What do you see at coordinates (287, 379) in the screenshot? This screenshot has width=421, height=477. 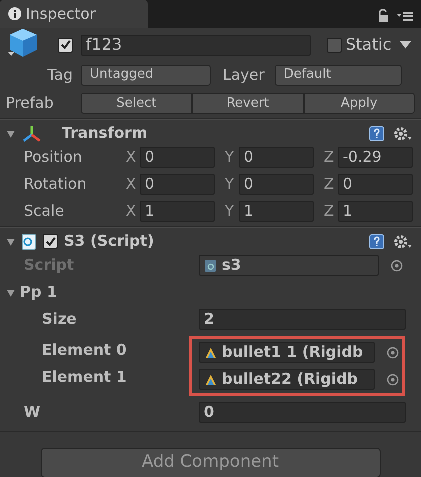 I see `object-field: bullet22 (Rigidb` at bounding box center [287, 379].